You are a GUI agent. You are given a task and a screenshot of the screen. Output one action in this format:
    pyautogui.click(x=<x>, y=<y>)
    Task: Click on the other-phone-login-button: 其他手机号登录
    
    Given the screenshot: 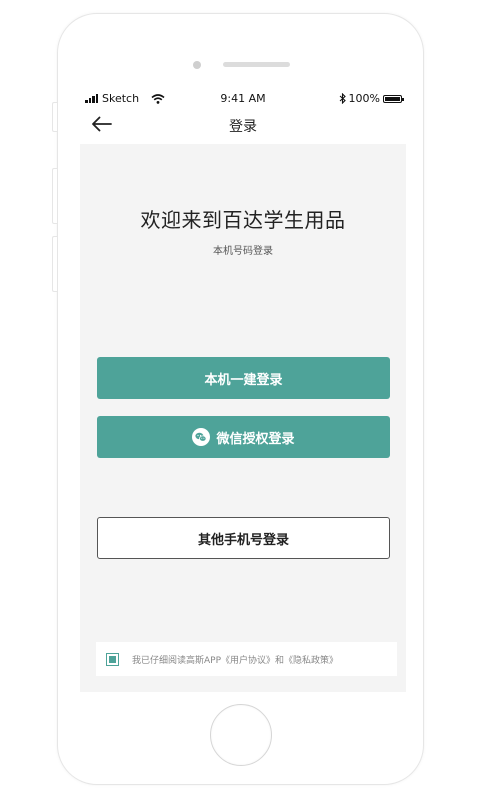 What is the action you would take?
    pyautogui.click(x=243, y=538)
    